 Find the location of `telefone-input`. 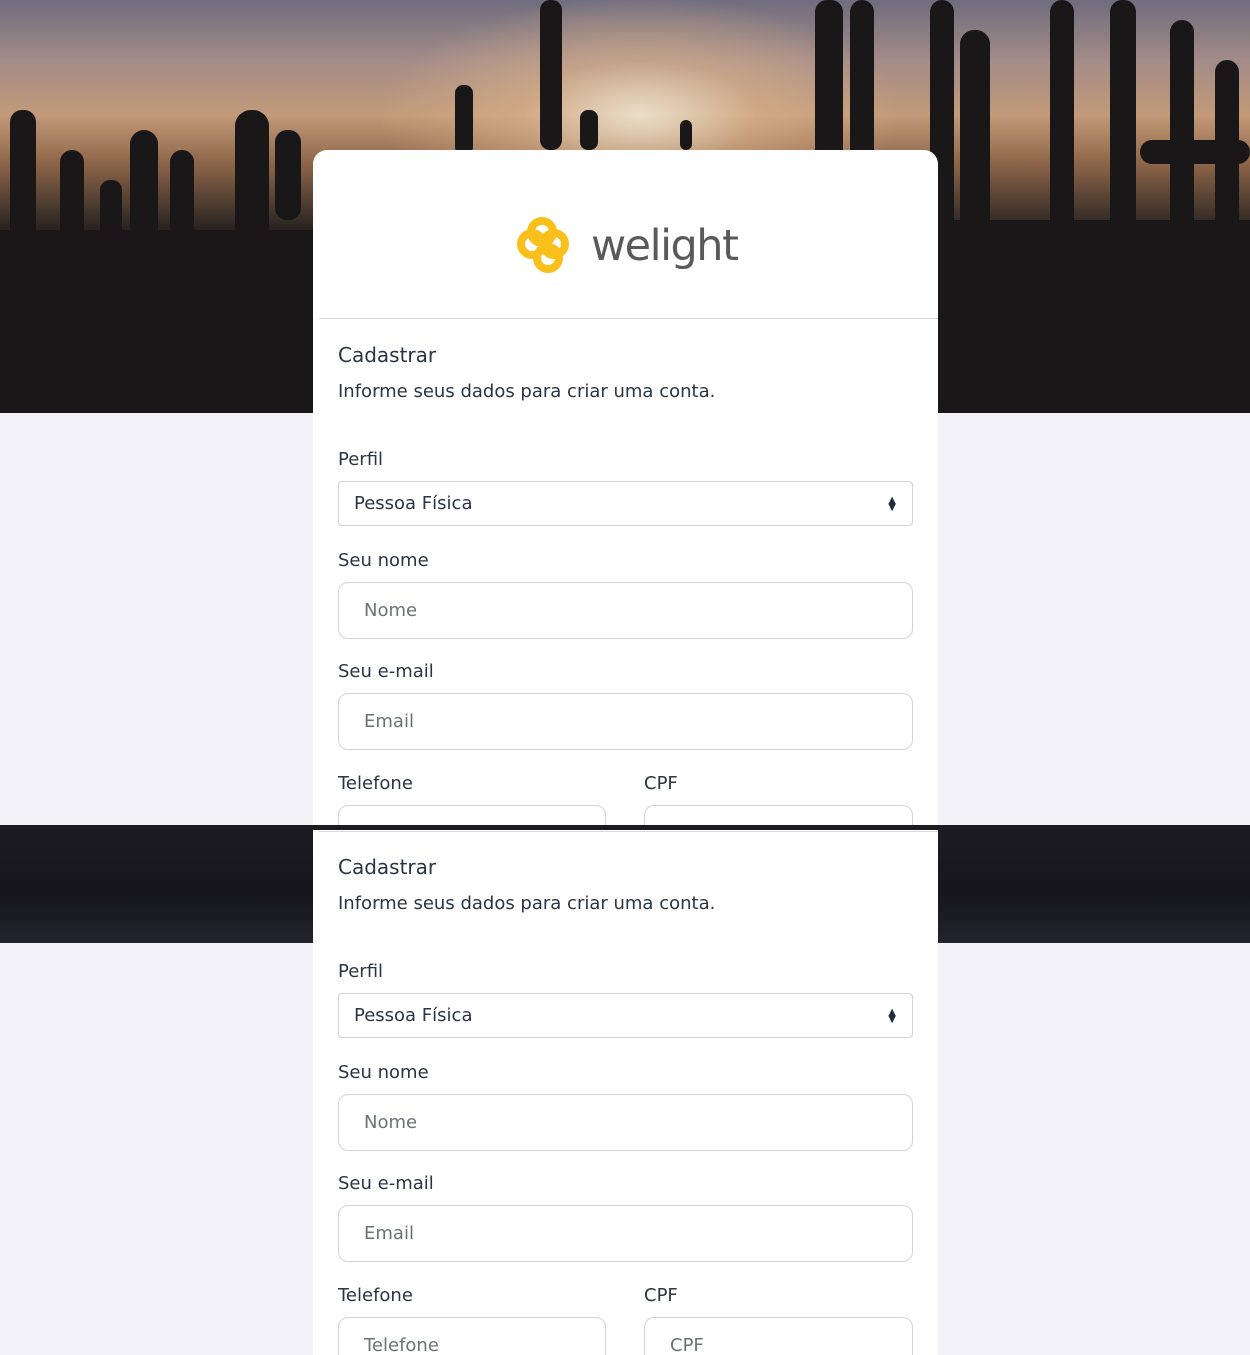

telefone-input is located at coordinates (472, 815).